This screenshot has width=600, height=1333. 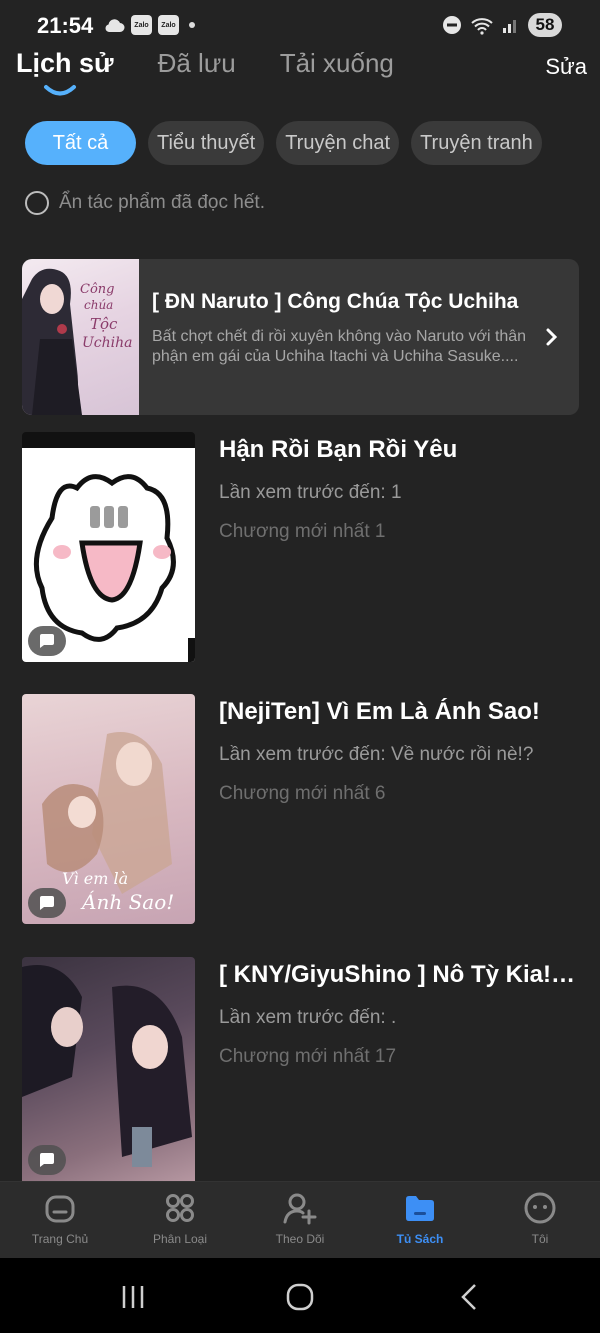 What do you see at coordinates (300, 1239) in the screenshot?
I see `nav-label: Theo Dõi` at bounding box center [300, 1239].